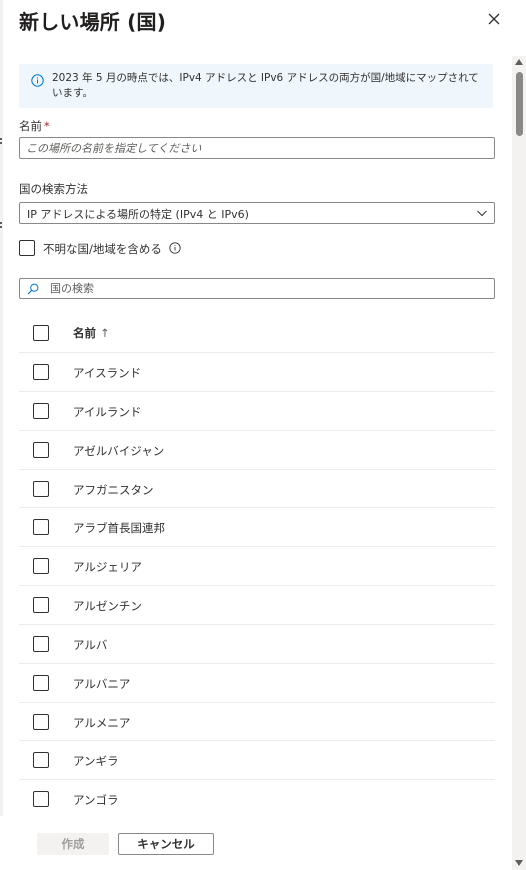 The image size is (526, 870). Describe the element at coordinates (138, 214) in the screenshot. I see `lookup-method-selected: IP アドレスによる場所の特定 (IPv4 と IPv6)` at that location.